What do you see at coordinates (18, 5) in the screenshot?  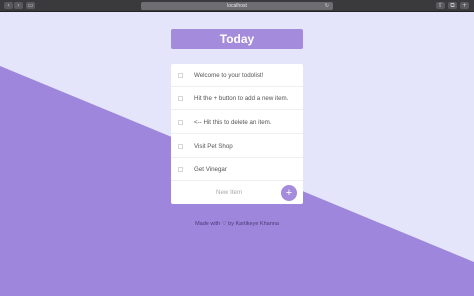 I see `forward-button: ›` at bounding box center [18, 5].